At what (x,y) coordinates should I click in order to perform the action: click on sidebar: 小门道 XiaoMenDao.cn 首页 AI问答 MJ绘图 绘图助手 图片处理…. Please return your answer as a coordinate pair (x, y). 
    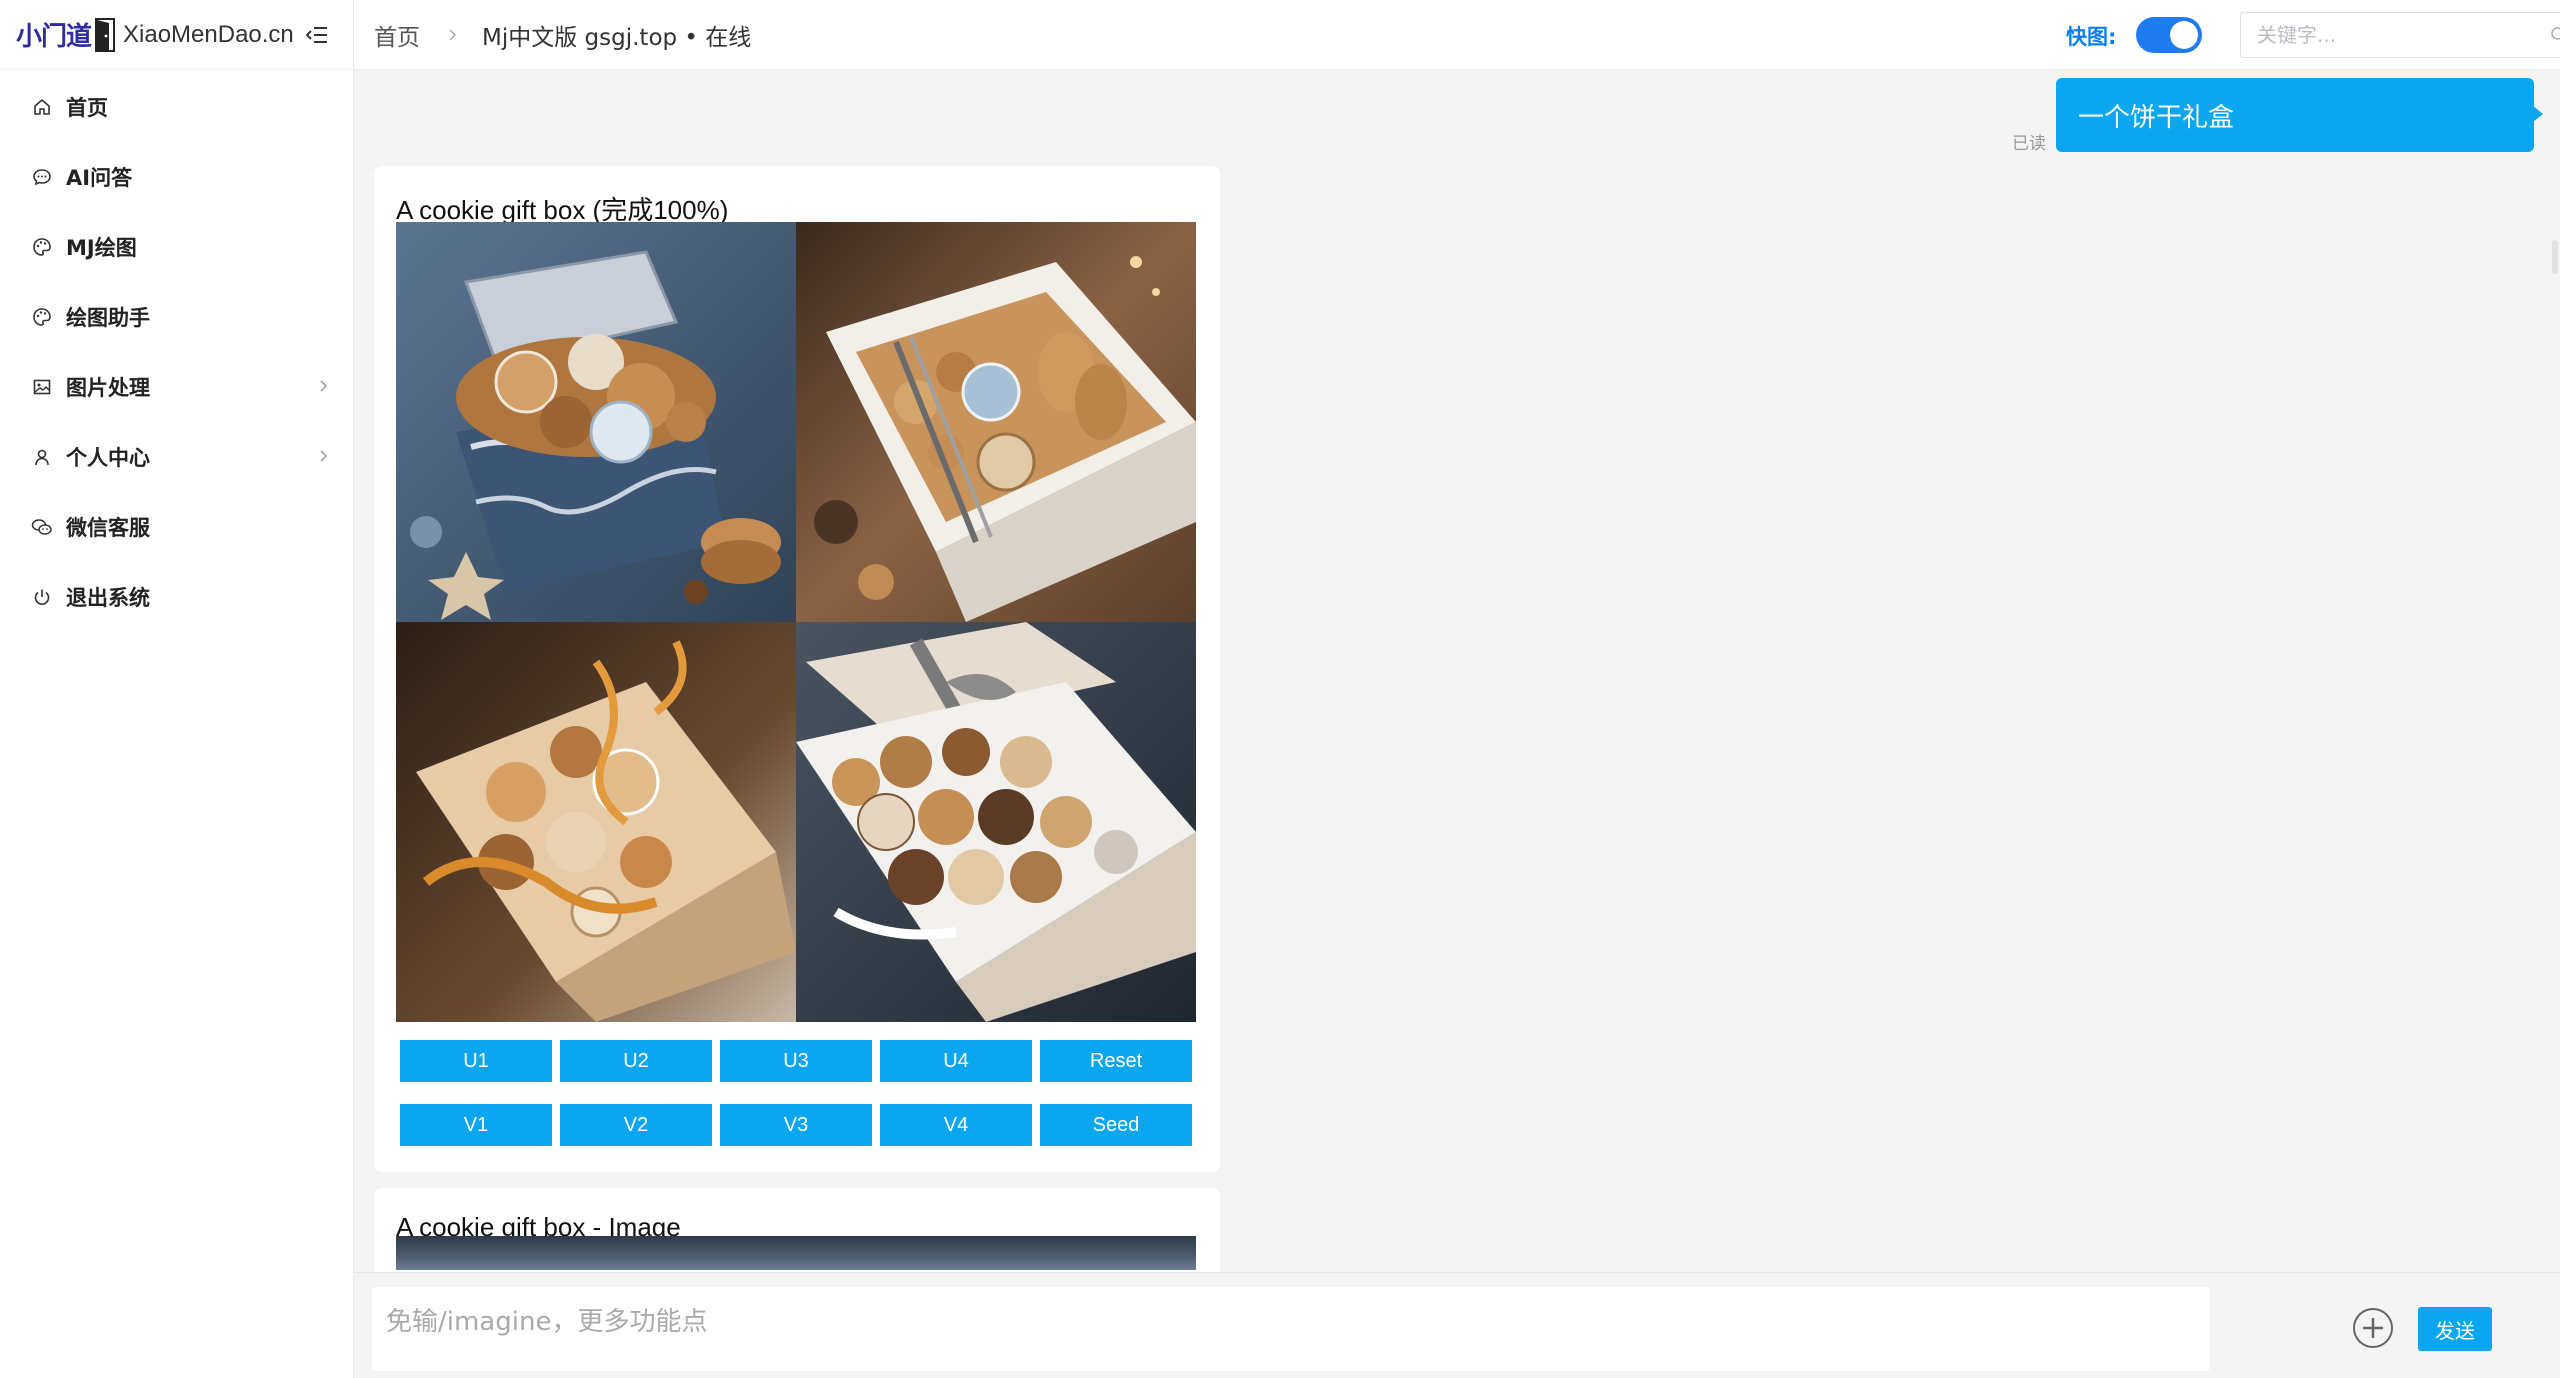
    Looking at the image, I should click on (177, 689).